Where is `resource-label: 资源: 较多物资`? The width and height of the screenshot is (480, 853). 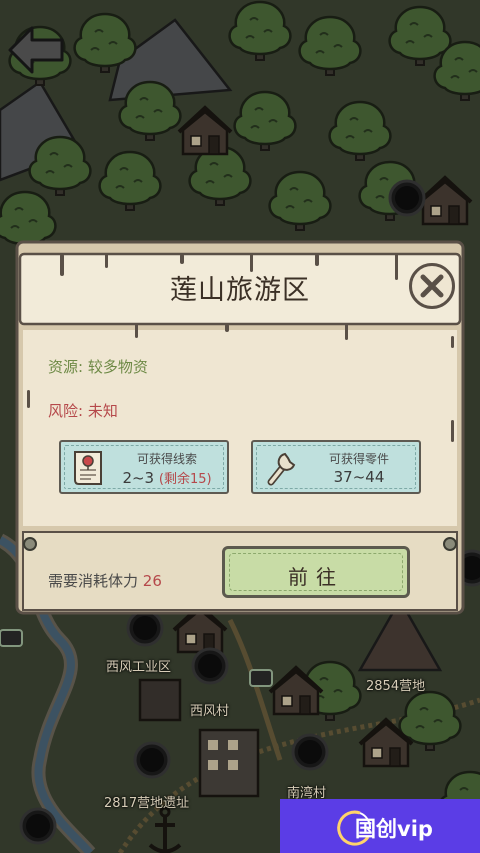 resource-label: 资源: 较多物资 is located at coordinates (98, 367).